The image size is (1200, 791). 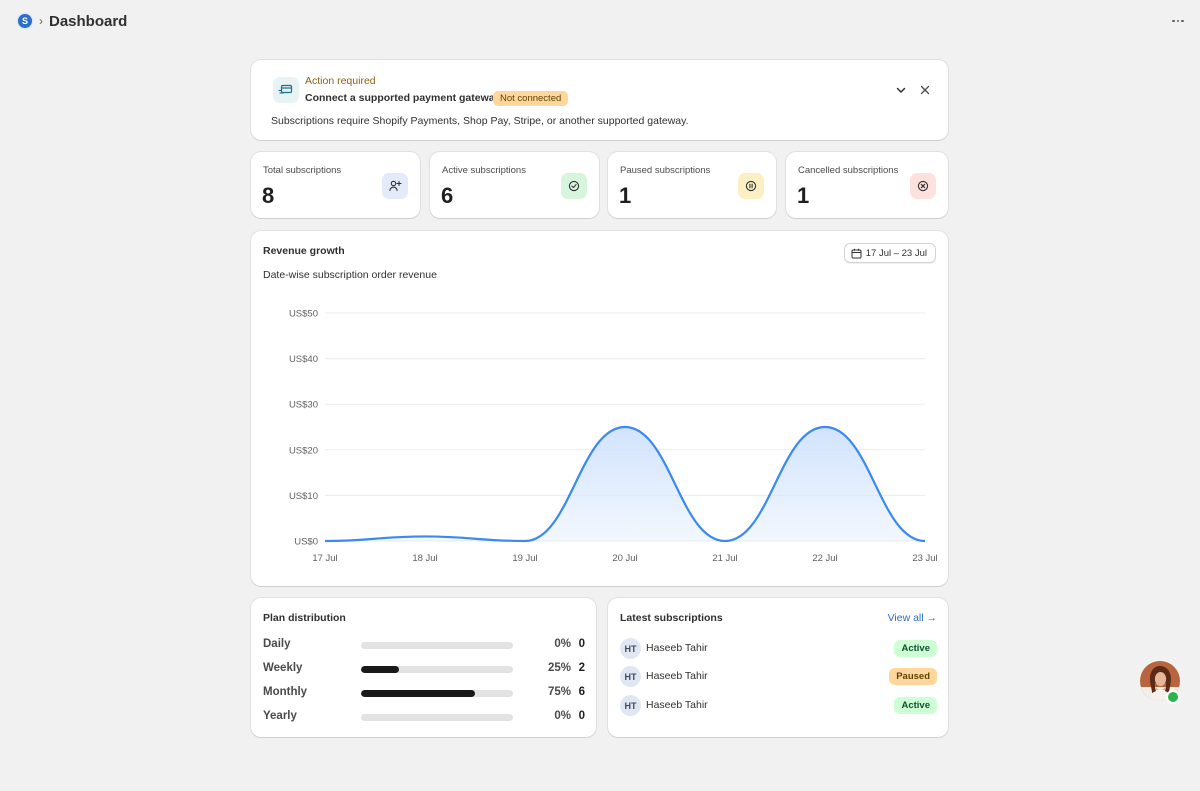 I want to click on y-tick-label: US$10, so click(x=303, y=496).